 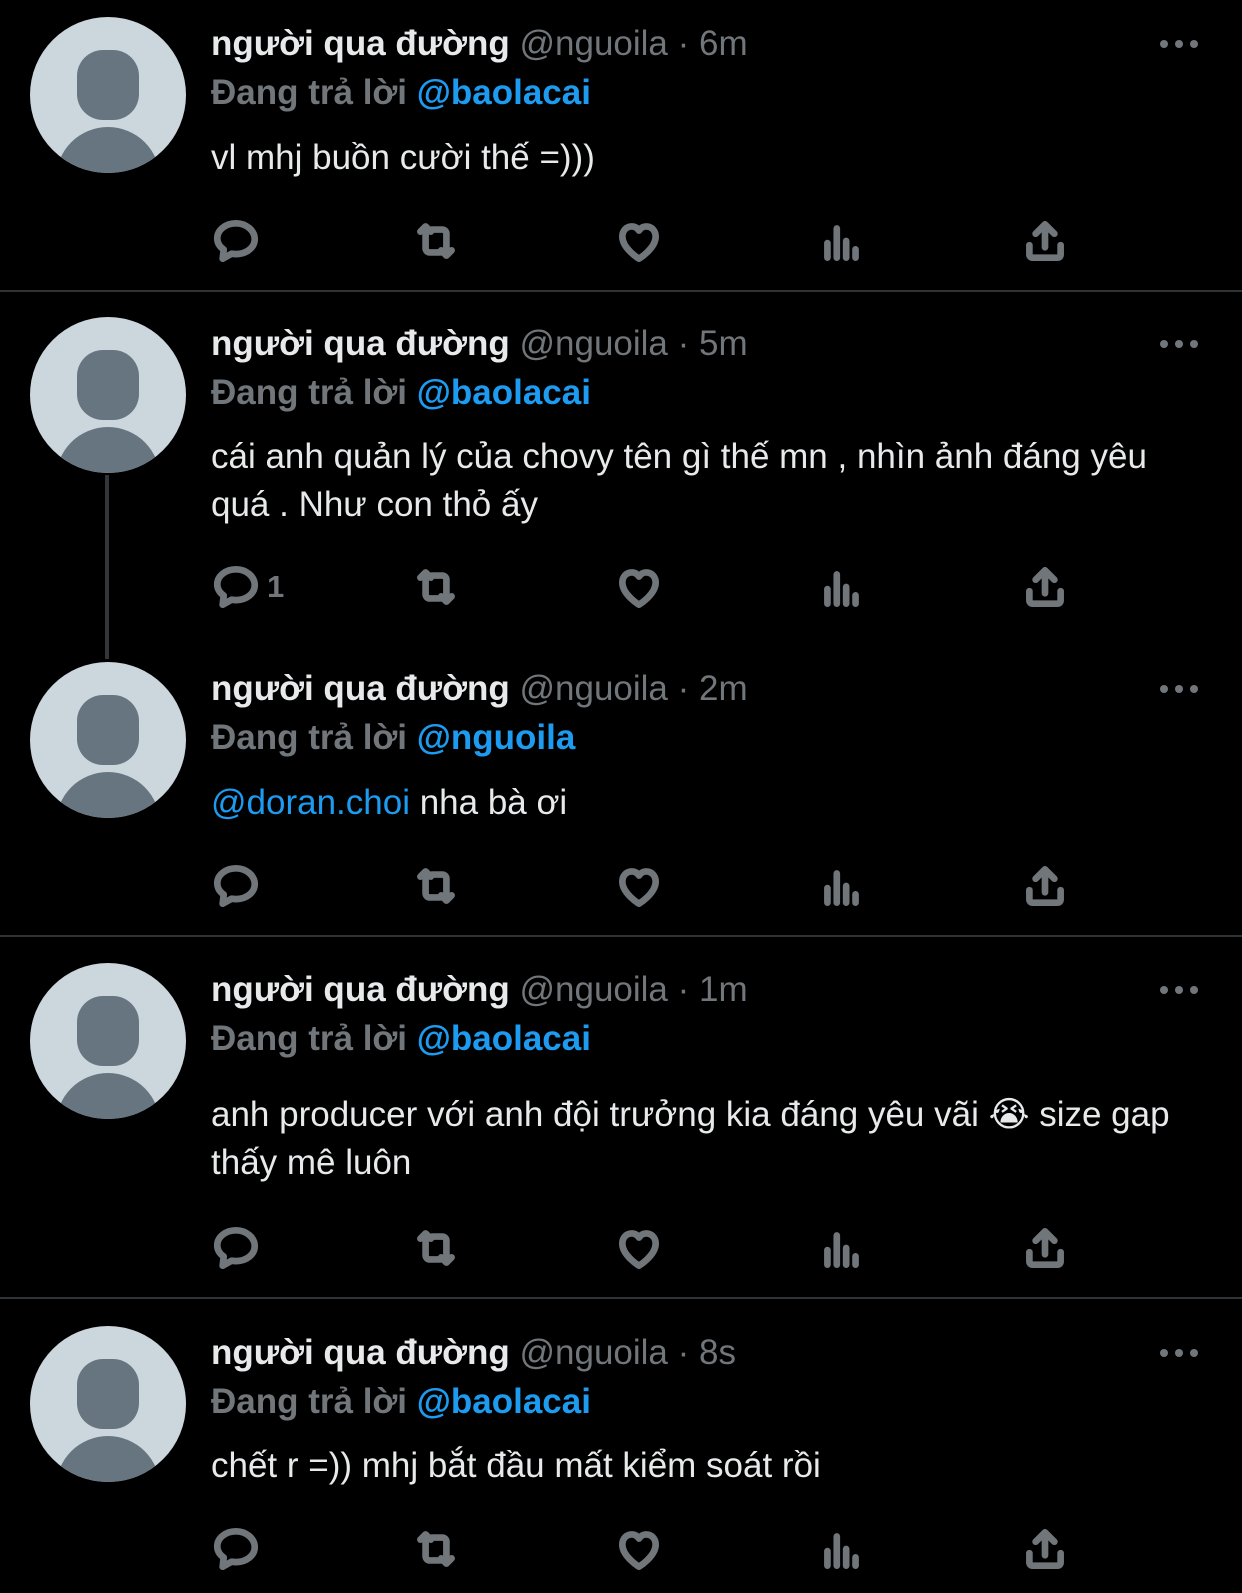 I want to click on tweet-text: vl mhj buồn cười thế =))), so click(x=691, y=158).